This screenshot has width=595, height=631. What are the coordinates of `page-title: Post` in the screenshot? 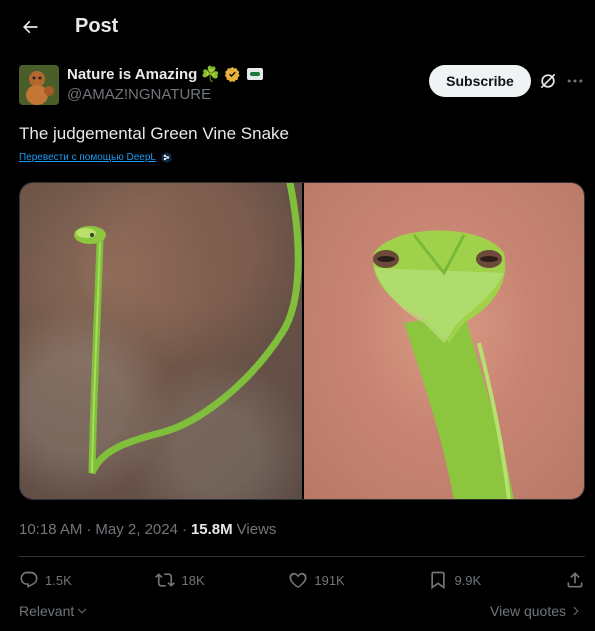 It's located at (97, 26).